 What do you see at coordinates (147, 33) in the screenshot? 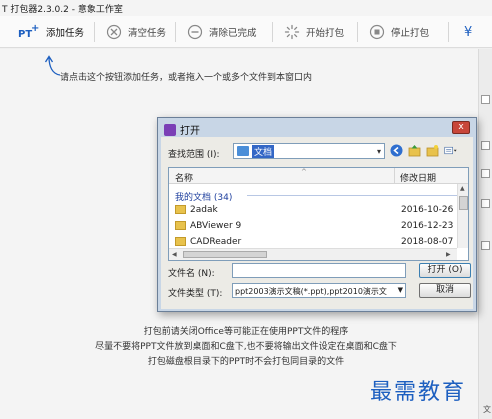
I see `clear-tasks-label: 清空任务` at bounding box center [147, 33].